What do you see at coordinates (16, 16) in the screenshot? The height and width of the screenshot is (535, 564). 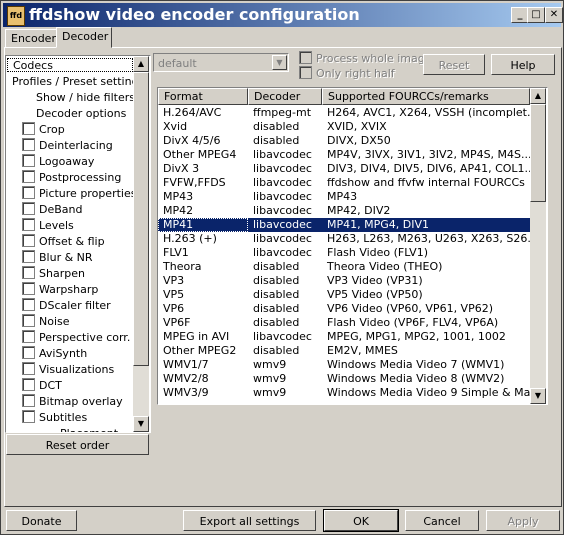 I see `app-icon: ffd` at bounding box center [16, 16].